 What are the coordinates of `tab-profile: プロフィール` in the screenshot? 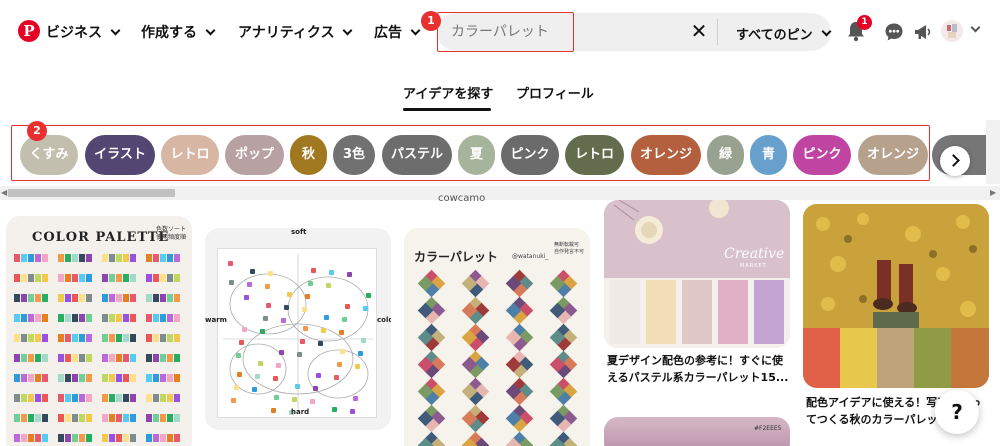 It's located at (555, 92).